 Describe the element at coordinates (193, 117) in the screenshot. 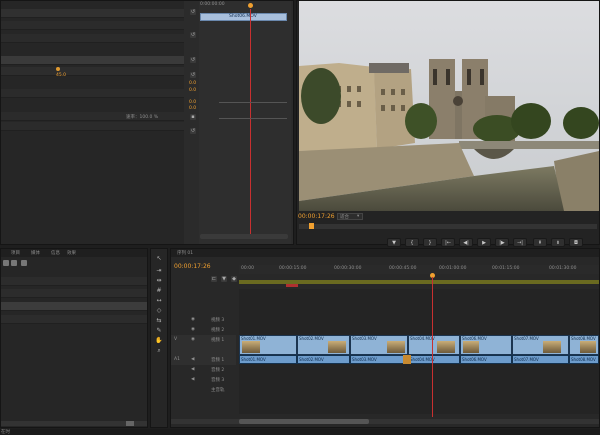

I see `checkbox-icon: ▪` at that location.